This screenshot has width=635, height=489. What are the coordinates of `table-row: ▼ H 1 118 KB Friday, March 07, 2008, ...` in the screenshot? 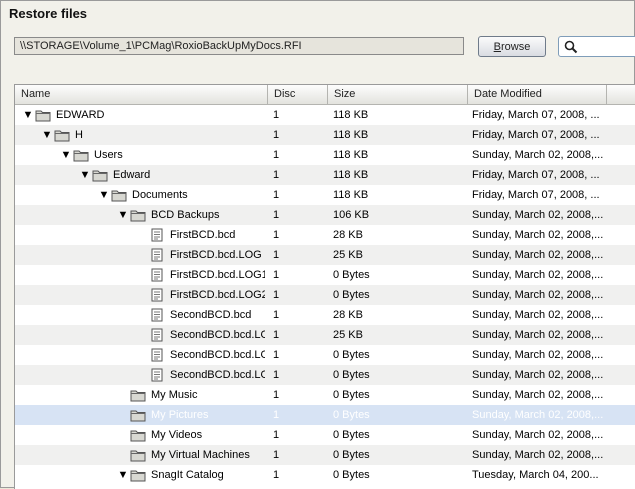 It's located at (325, 135).